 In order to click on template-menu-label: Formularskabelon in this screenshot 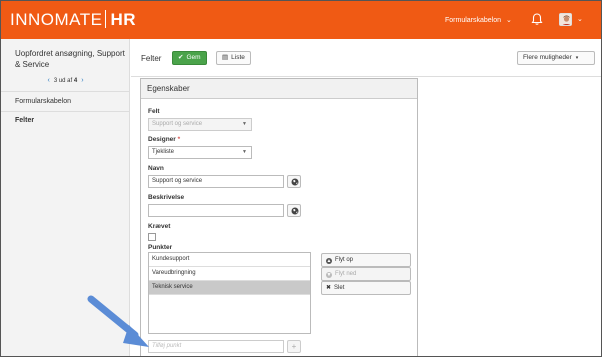, I will do `click(473, 20)`.